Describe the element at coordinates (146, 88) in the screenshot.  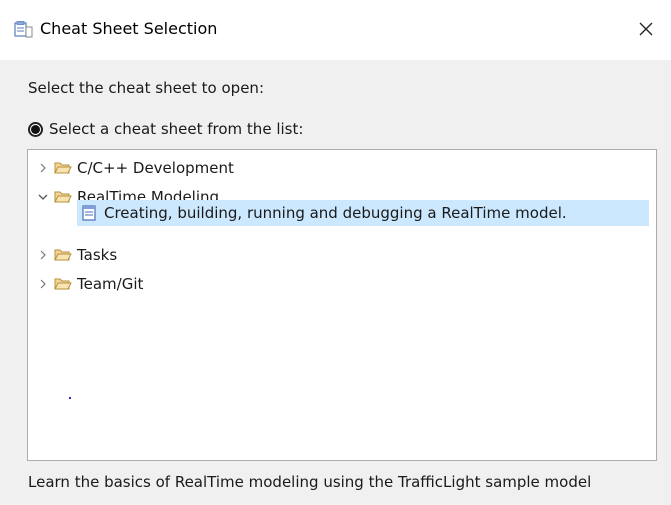
I see `select-prompt-label: Select the cheat sheet to open:` at that location.